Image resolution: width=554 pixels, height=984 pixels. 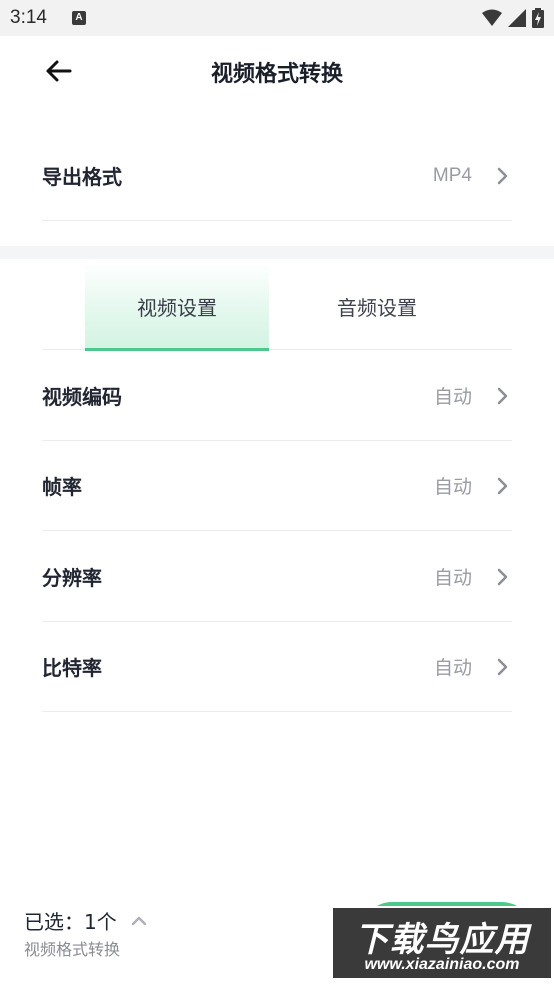 I want to click on chevron-up-icon, so click(x=139, y=921).